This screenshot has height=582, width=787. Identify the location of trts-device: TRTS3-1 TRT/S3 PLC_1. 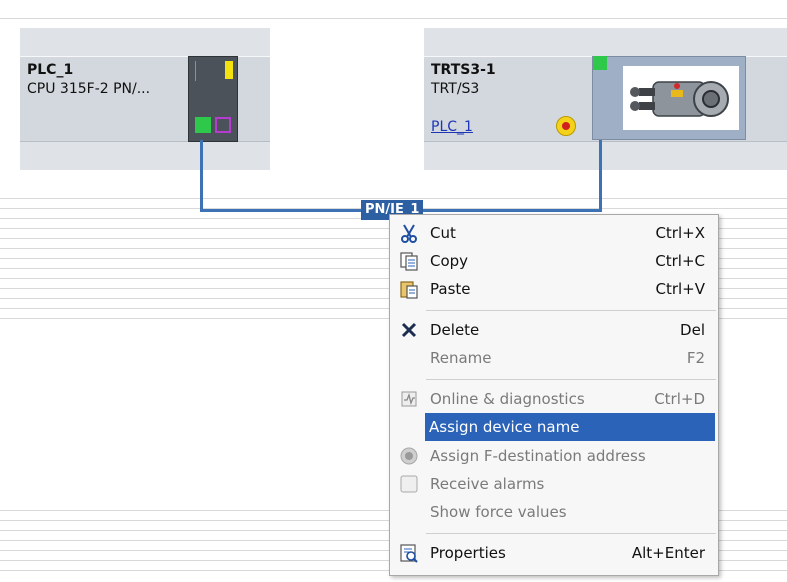
(605, 99).